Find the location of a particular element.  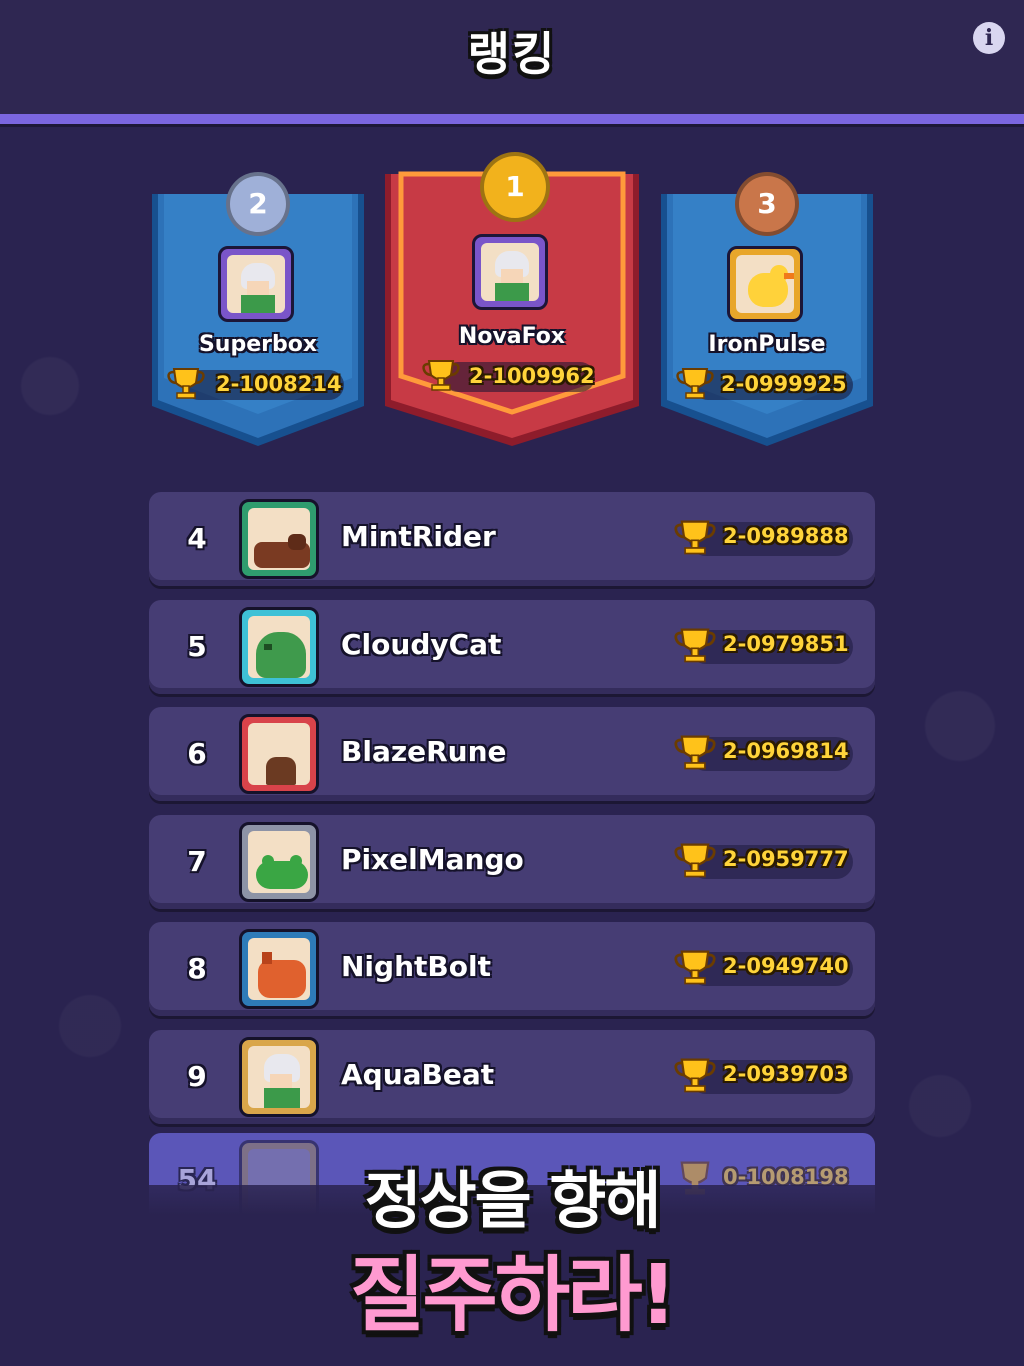

player-name: BlazeRune is located at coordinates (424, 751).